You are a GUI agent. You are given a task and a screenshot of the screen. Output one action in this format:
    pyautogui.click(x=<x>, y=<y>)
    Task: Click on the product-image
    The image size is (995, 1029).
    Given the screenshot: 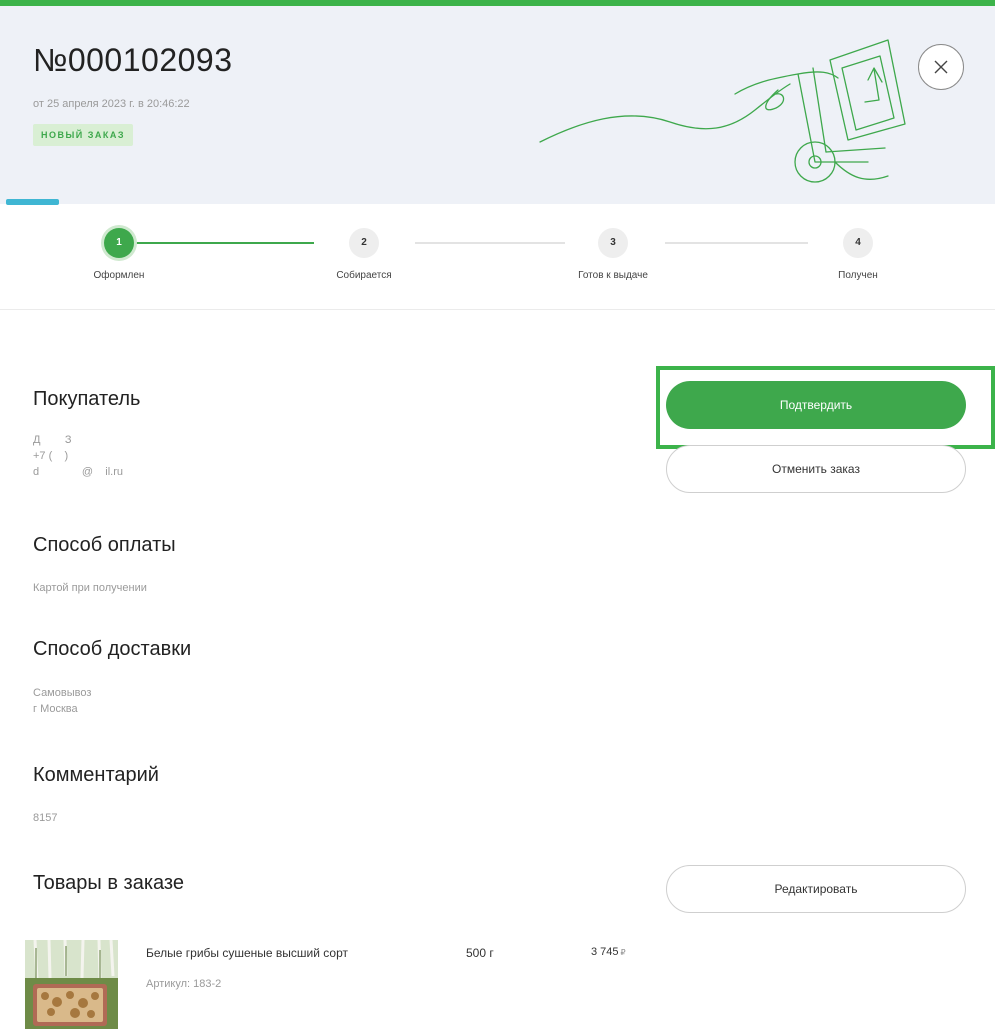 What is the action you would take?
    pyautogui.click(x=71, y=984)
    